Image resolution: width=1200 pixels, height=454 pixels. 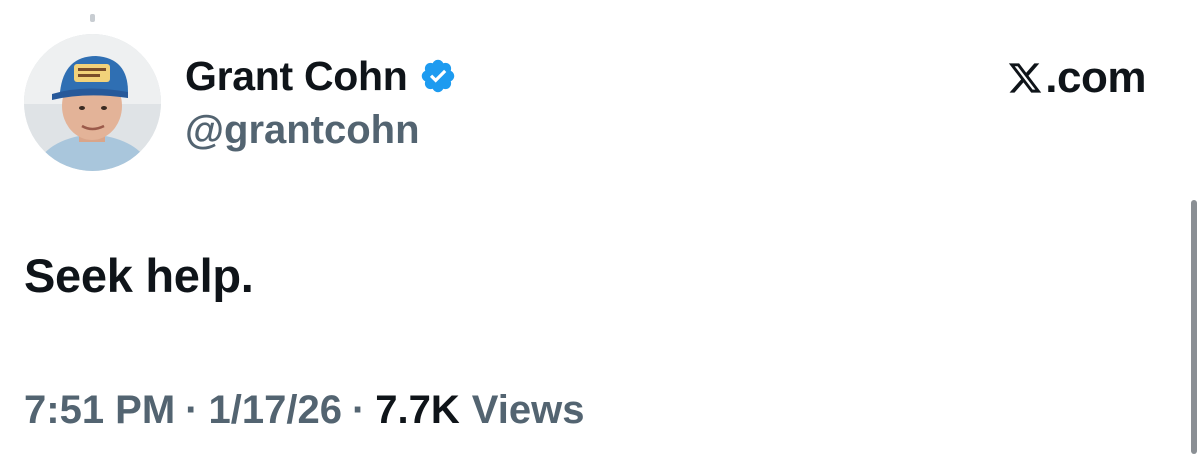 What do you see at coordinates (275, 410) in the screenshot?
I see `tweet-date: 1/17/26` at bounding box center [275, 410].